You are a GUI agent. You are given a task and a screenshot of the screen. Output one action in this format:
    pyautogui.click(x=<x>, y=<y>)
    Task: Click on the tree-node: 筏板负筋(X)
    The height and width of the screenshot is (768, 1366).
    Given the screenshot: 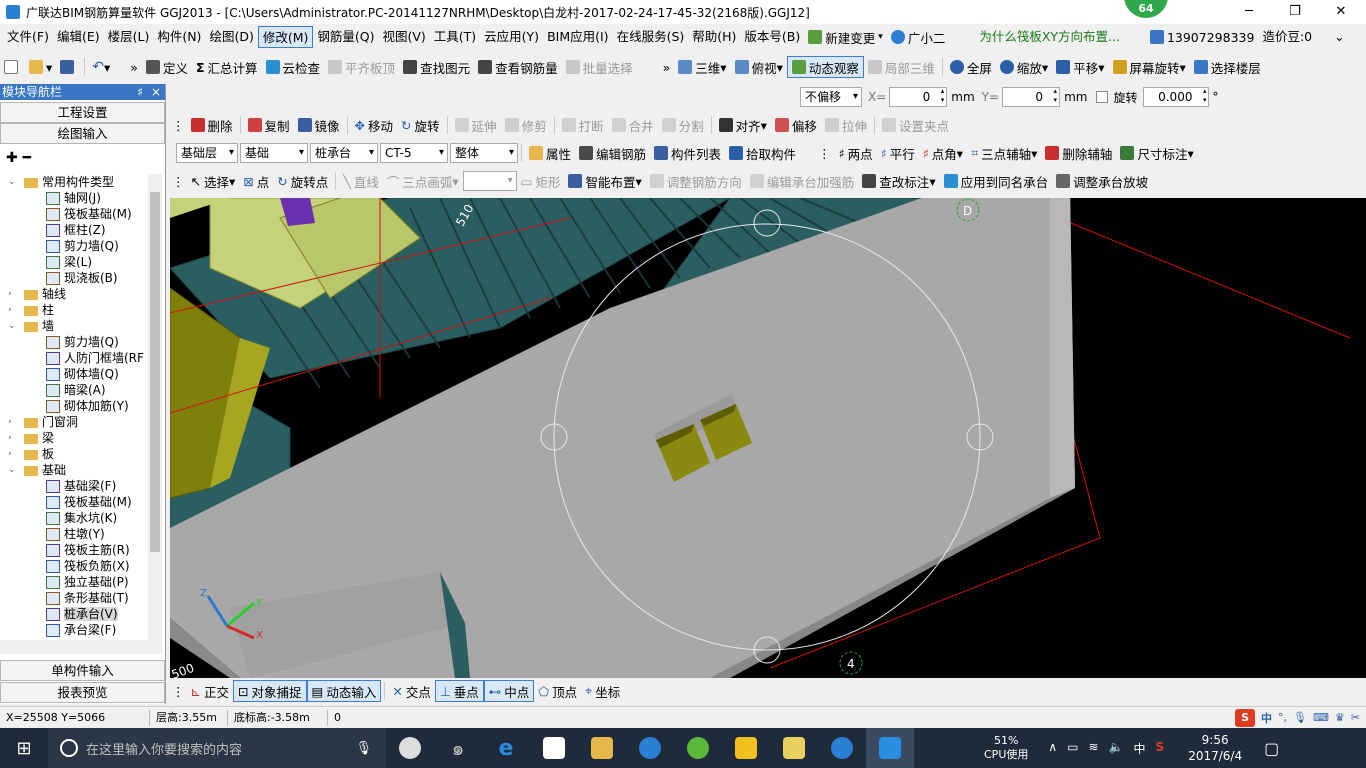 What is the action you would take?
    pyautogui.click(x=74, y=566)
    